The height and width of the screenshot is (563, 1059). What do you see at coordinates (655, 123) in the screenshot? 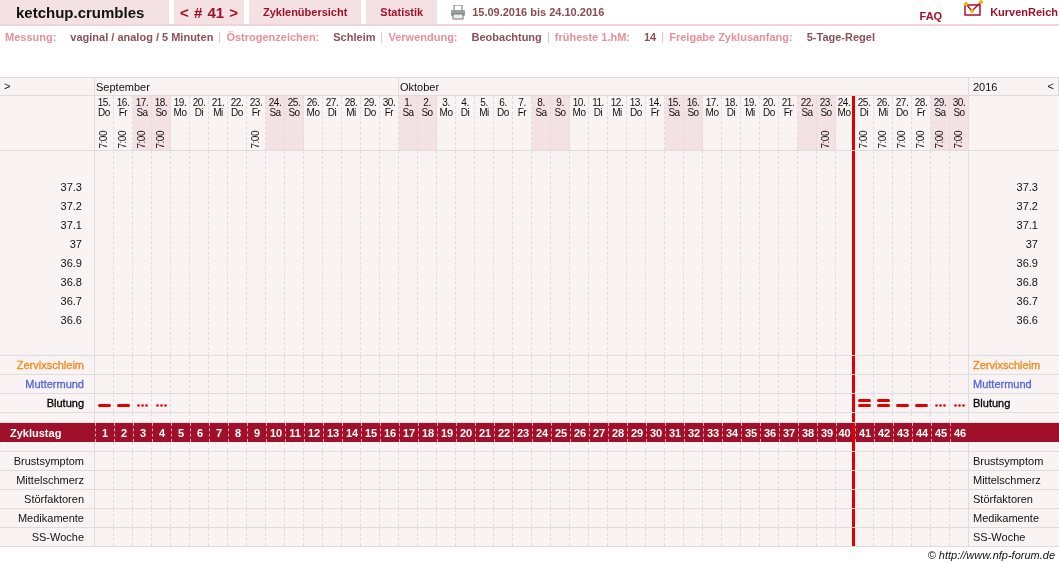
I see `day-header: 14. Fr` at bounding box center [655, 123].